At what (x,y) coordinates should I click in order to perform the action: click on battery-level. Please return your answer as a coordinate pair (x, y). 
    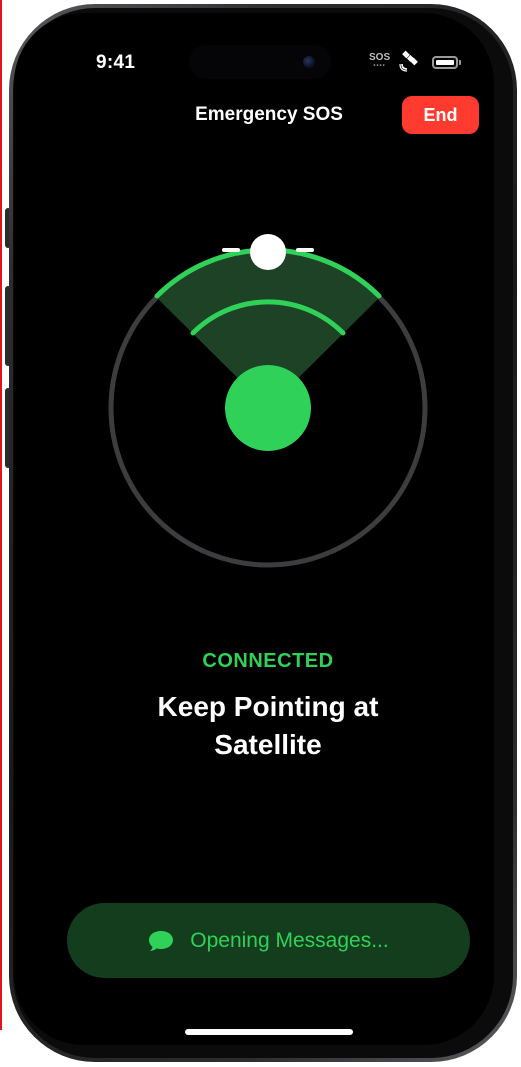
    Looking at the image, I should click on (445, 62).